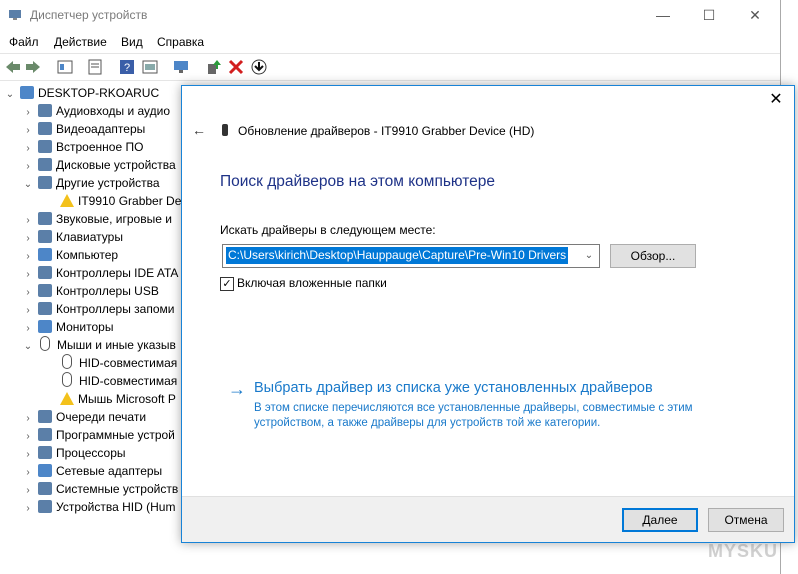 The image size is (798, 574). I want to click on disk-icon, so click(45, 164).